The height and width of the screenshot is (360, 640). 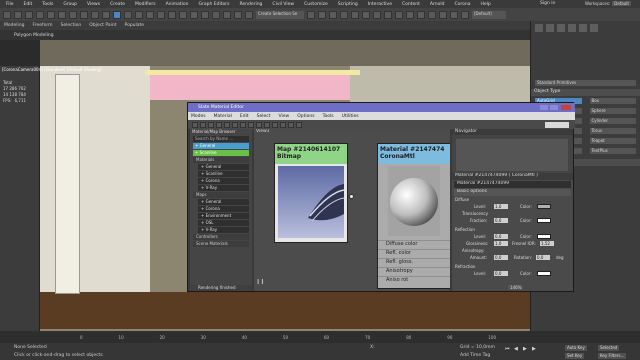 I want to click on translucency-color-swatch, so click(x=544, y=220).